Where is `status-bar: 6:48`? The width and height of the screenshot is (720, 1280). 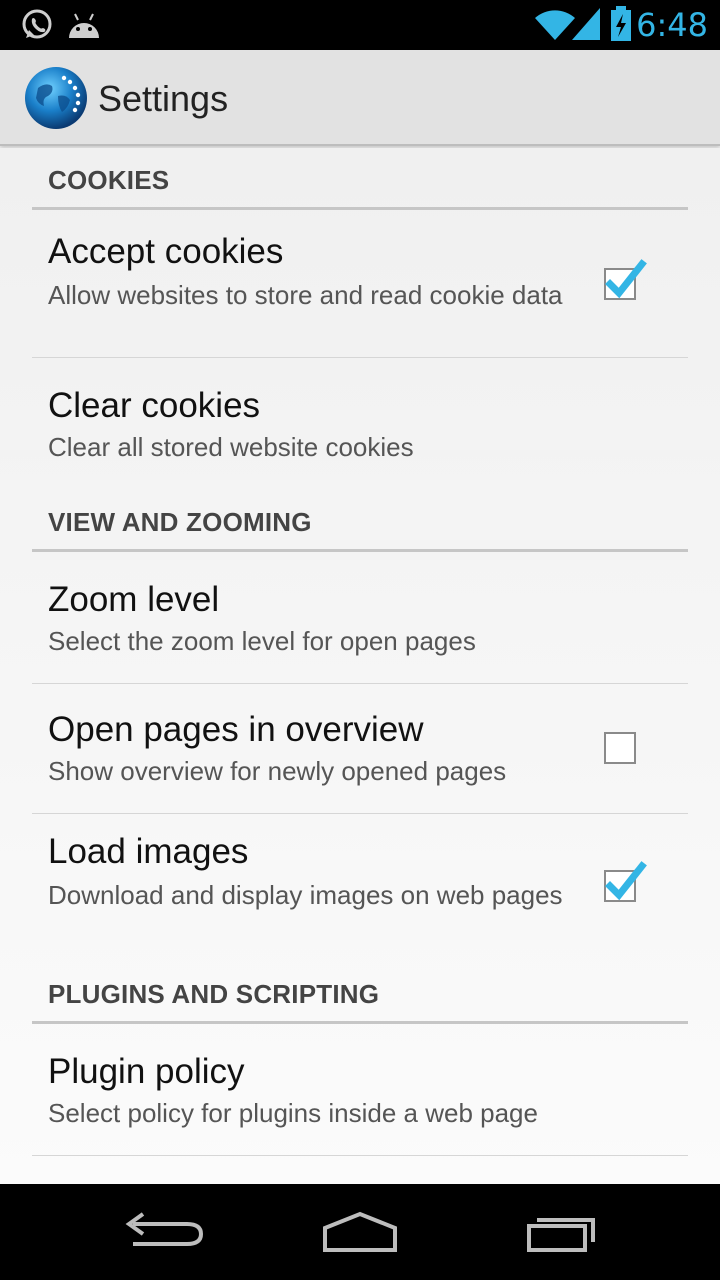 status-bar: 6:48 is located at coordinates (360, 25).